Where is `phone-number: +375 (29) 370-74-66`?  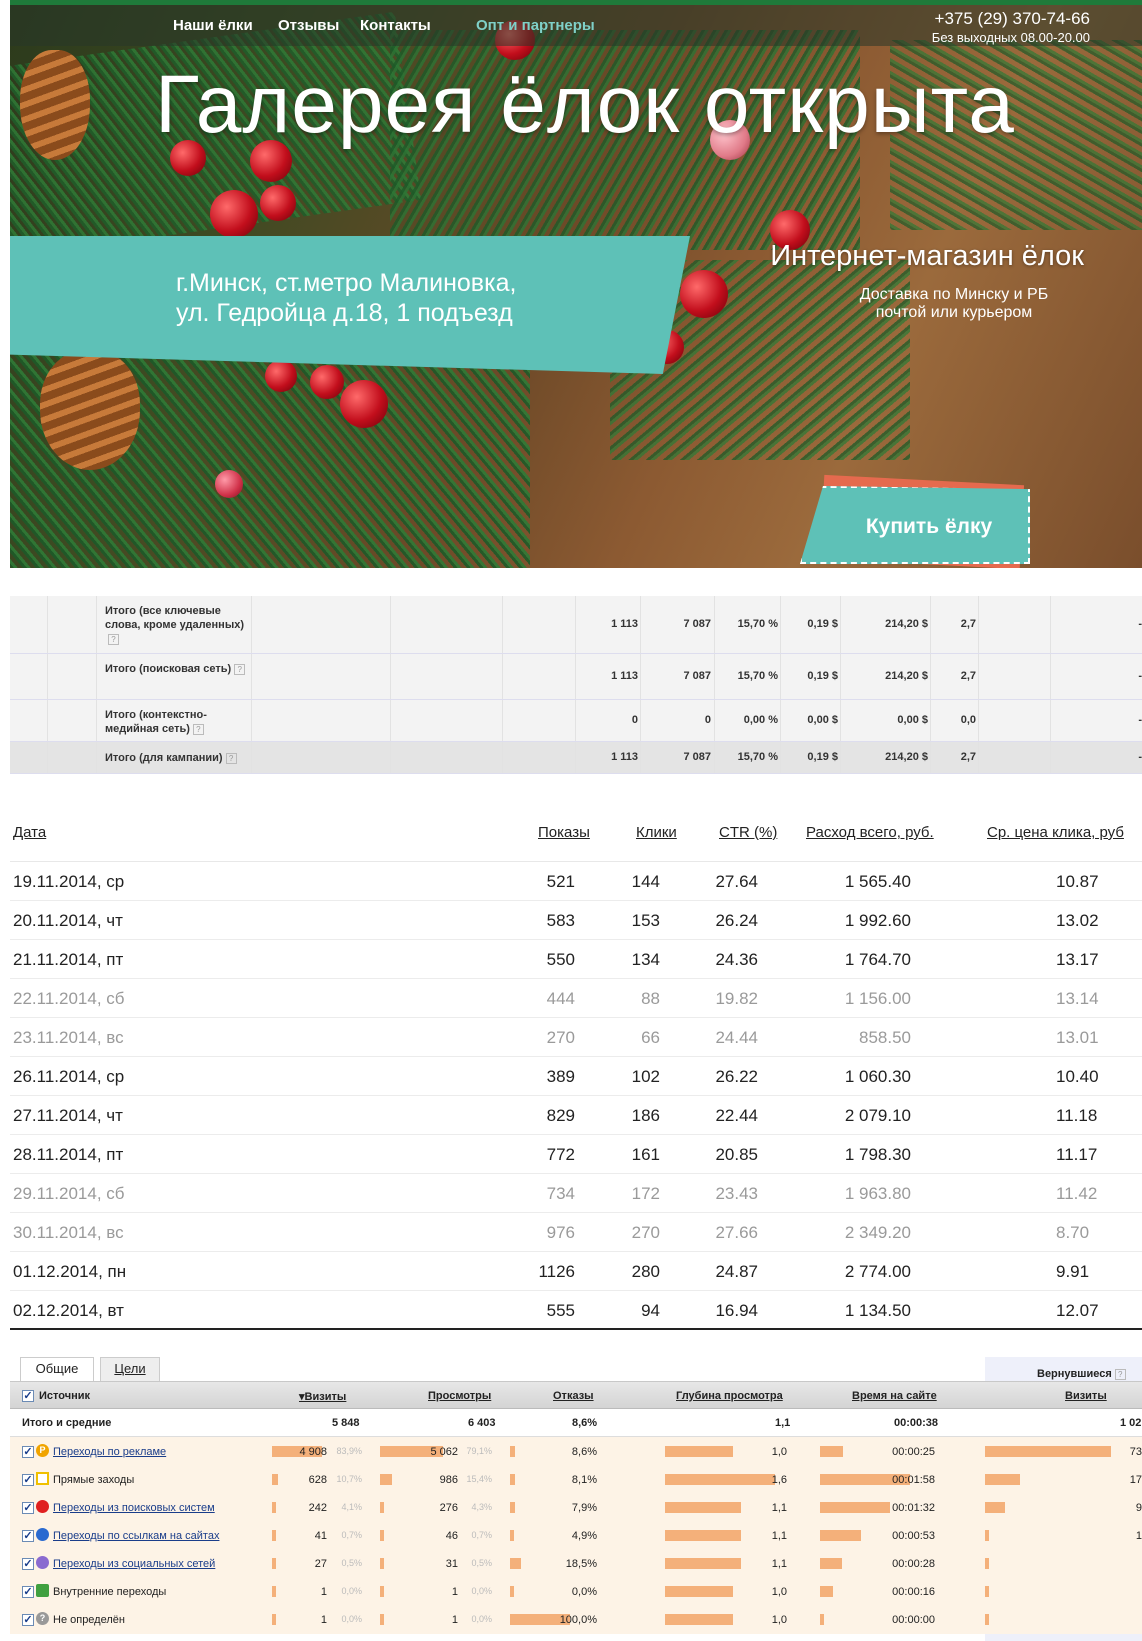
phone-number: +375 (29) 370-74-66 is located at coordinates (1012, 19).